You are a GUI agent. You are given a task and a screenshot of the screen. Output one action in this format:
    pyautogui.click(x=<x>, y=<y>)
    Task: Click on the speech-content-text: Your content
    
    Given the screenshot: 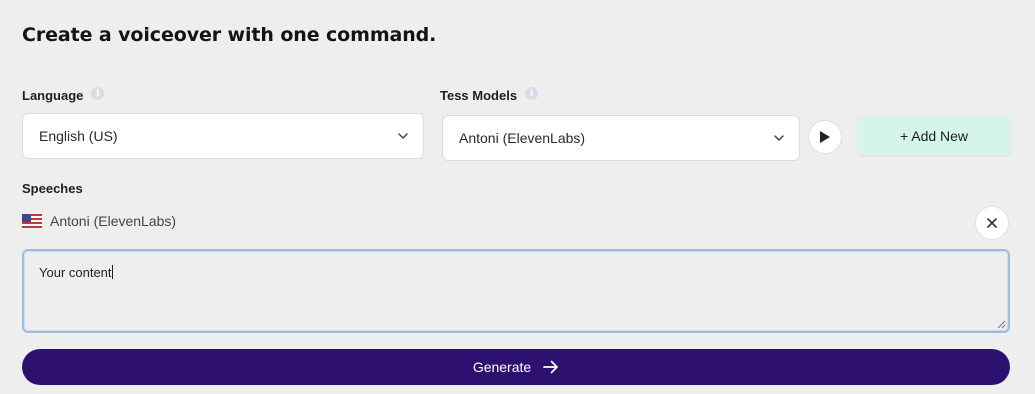 What is the action you would take?
    pyautogui.click(x=75, y=272)
    